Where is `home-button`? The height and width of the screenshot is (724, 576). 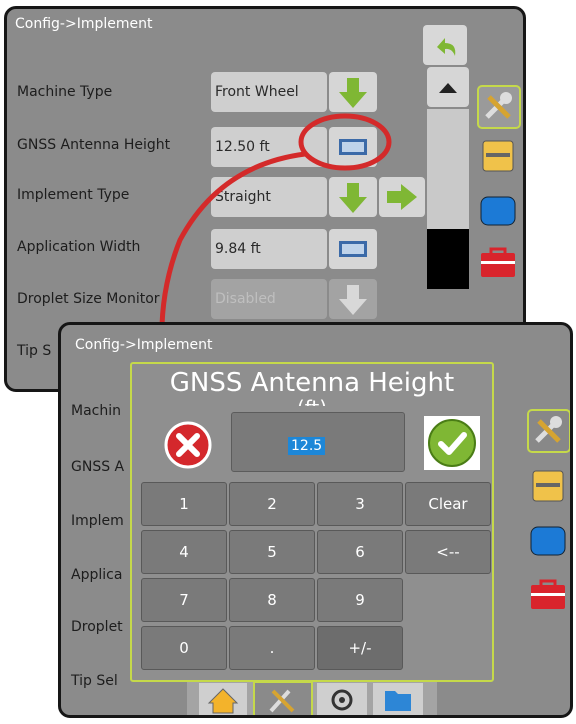
home-button is located at coordinates (223, 699).